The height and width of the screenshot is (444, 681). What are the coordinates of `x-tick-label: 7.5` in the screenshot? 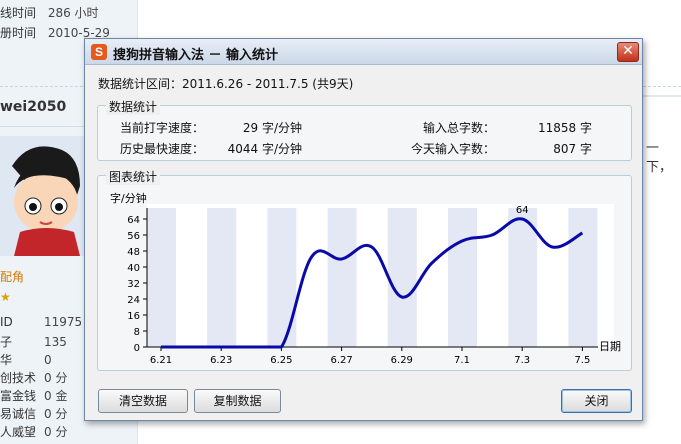 It's located at (582, 360).